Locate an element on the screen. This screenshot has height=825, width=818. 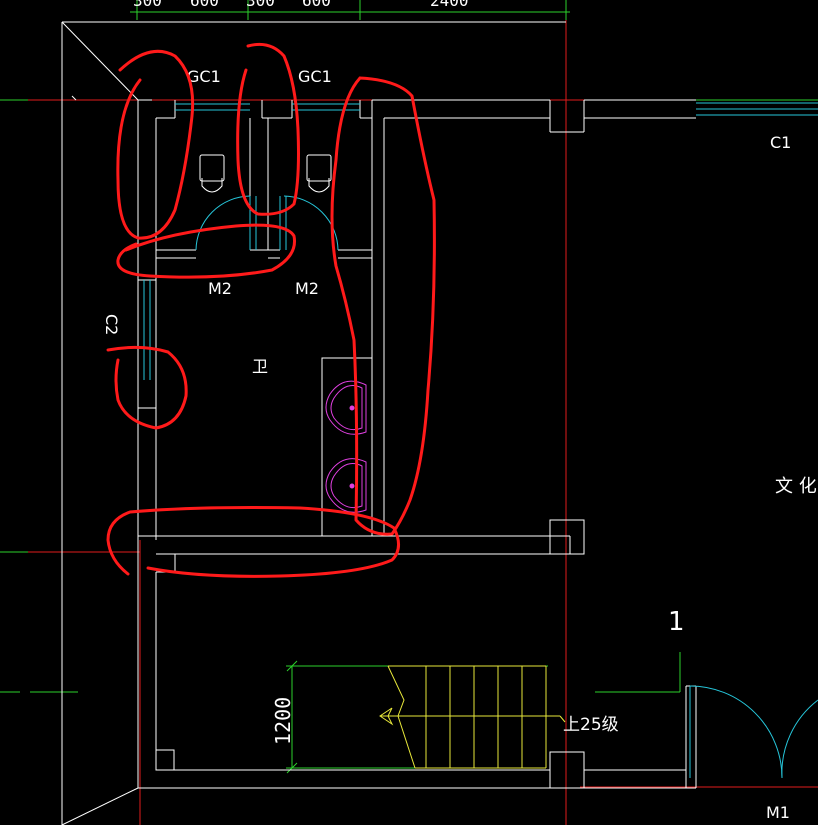
label-door-m2-right: M2 is located at coordinates (307, 288).